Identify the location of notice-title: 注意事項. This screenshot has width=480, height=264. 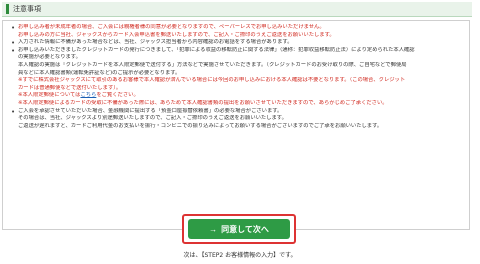
(27, 9).